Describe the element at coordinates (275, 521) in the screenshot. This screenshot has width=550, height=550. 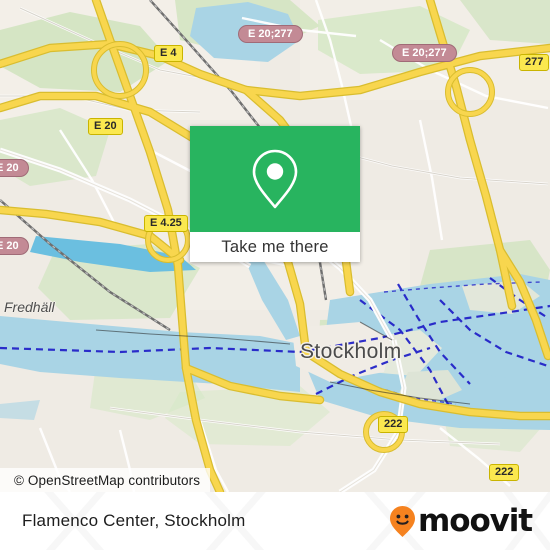
I see `footer-bar: Flamenco Center, Stockholm moovit` at that location.